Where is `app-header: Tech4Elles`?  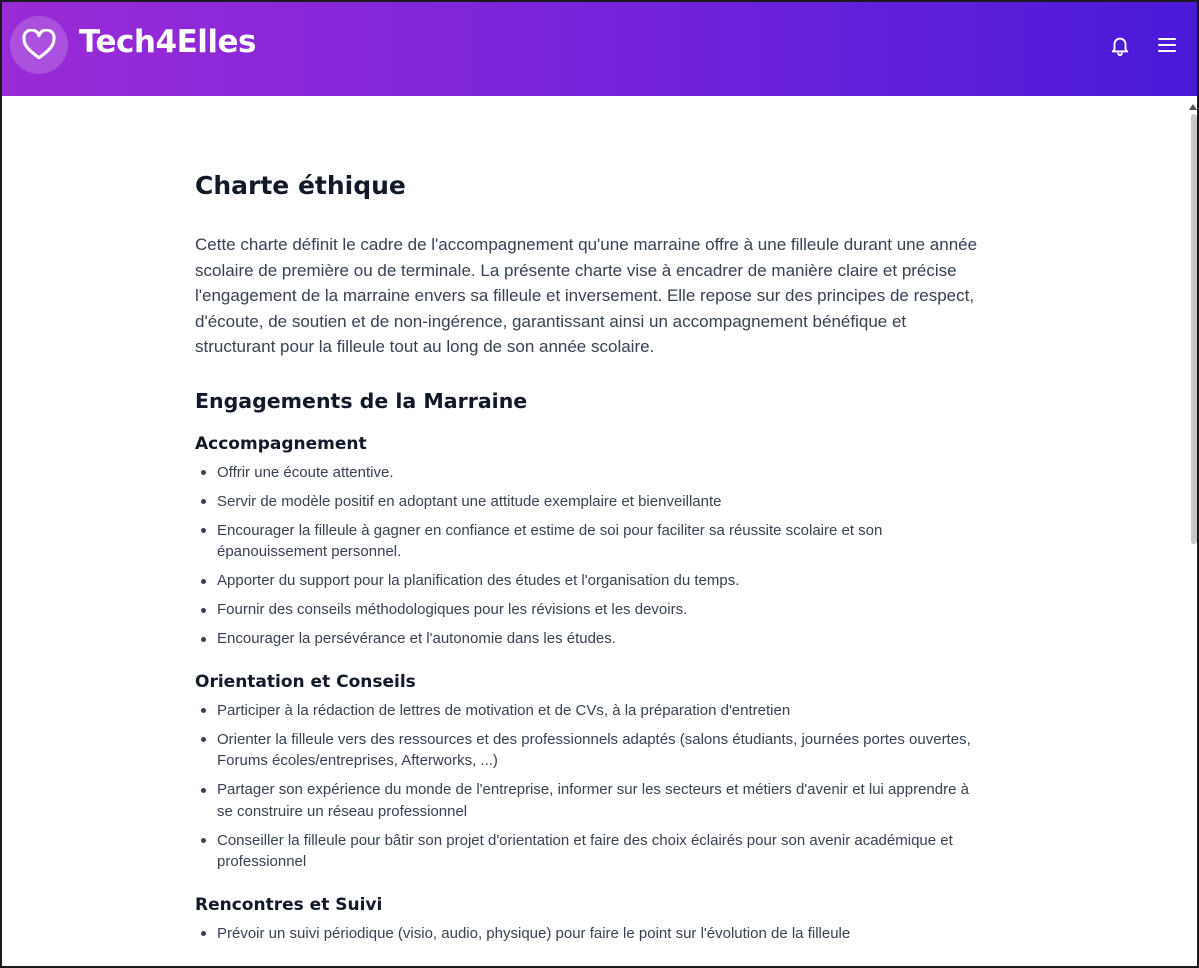
app-header: Tech4Elles is located at coordinates (599, 49).